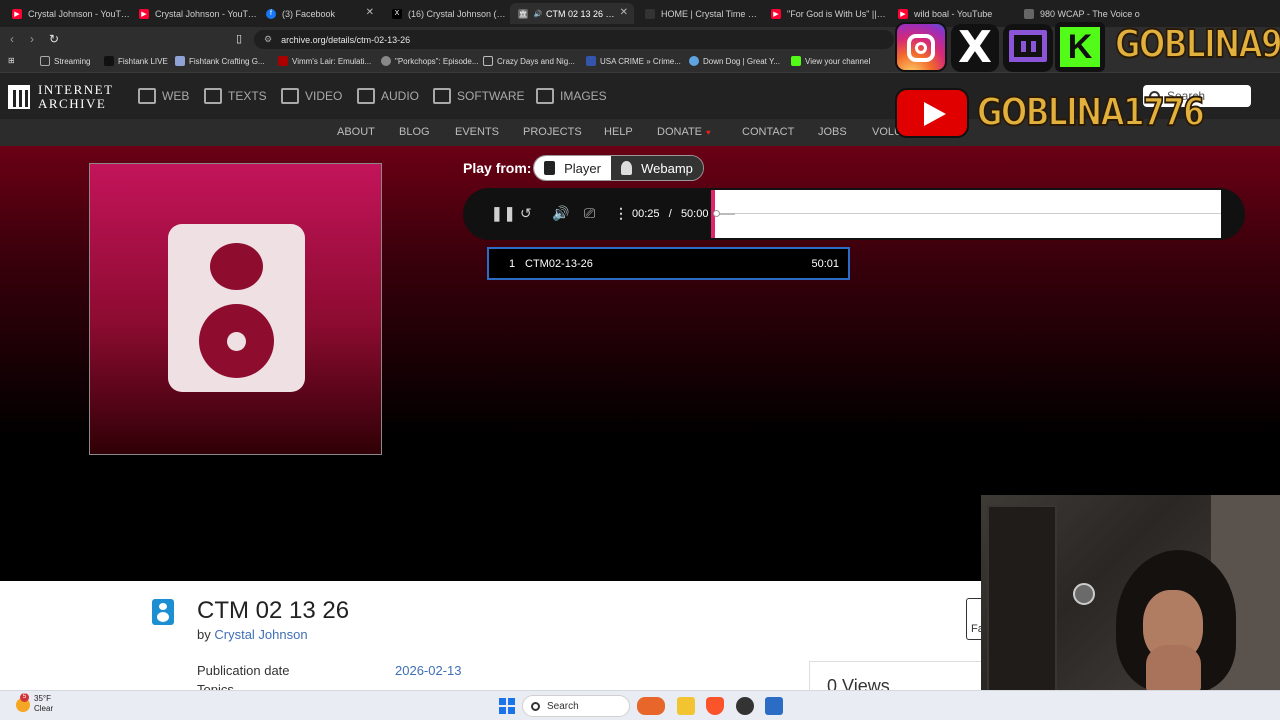 The image size is (1280, 720). I want to click on cast-icon: ⎚, so click(589, 213).